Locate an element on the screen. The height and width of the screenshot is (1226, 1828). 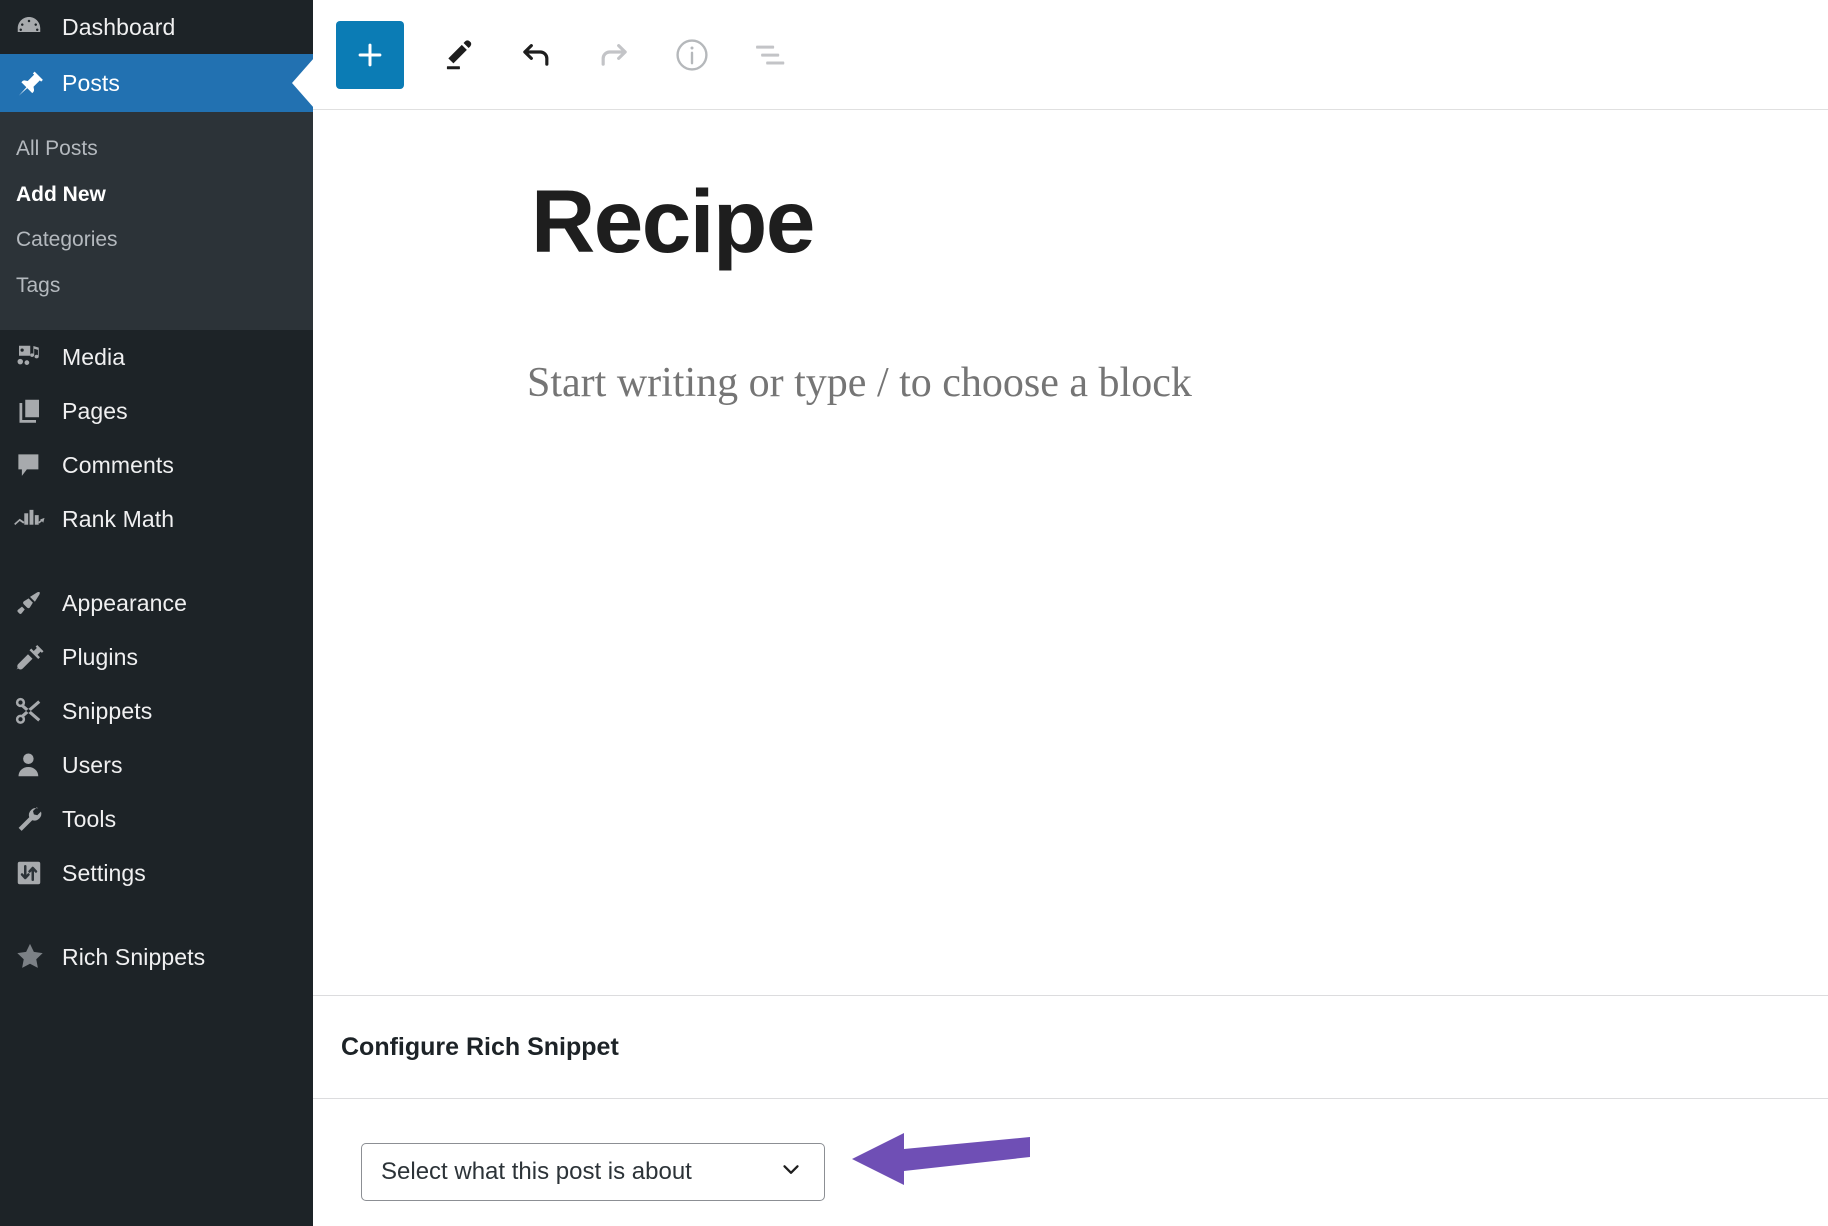
sidebar-item-label: Comments is located at coordinates (118, 464).